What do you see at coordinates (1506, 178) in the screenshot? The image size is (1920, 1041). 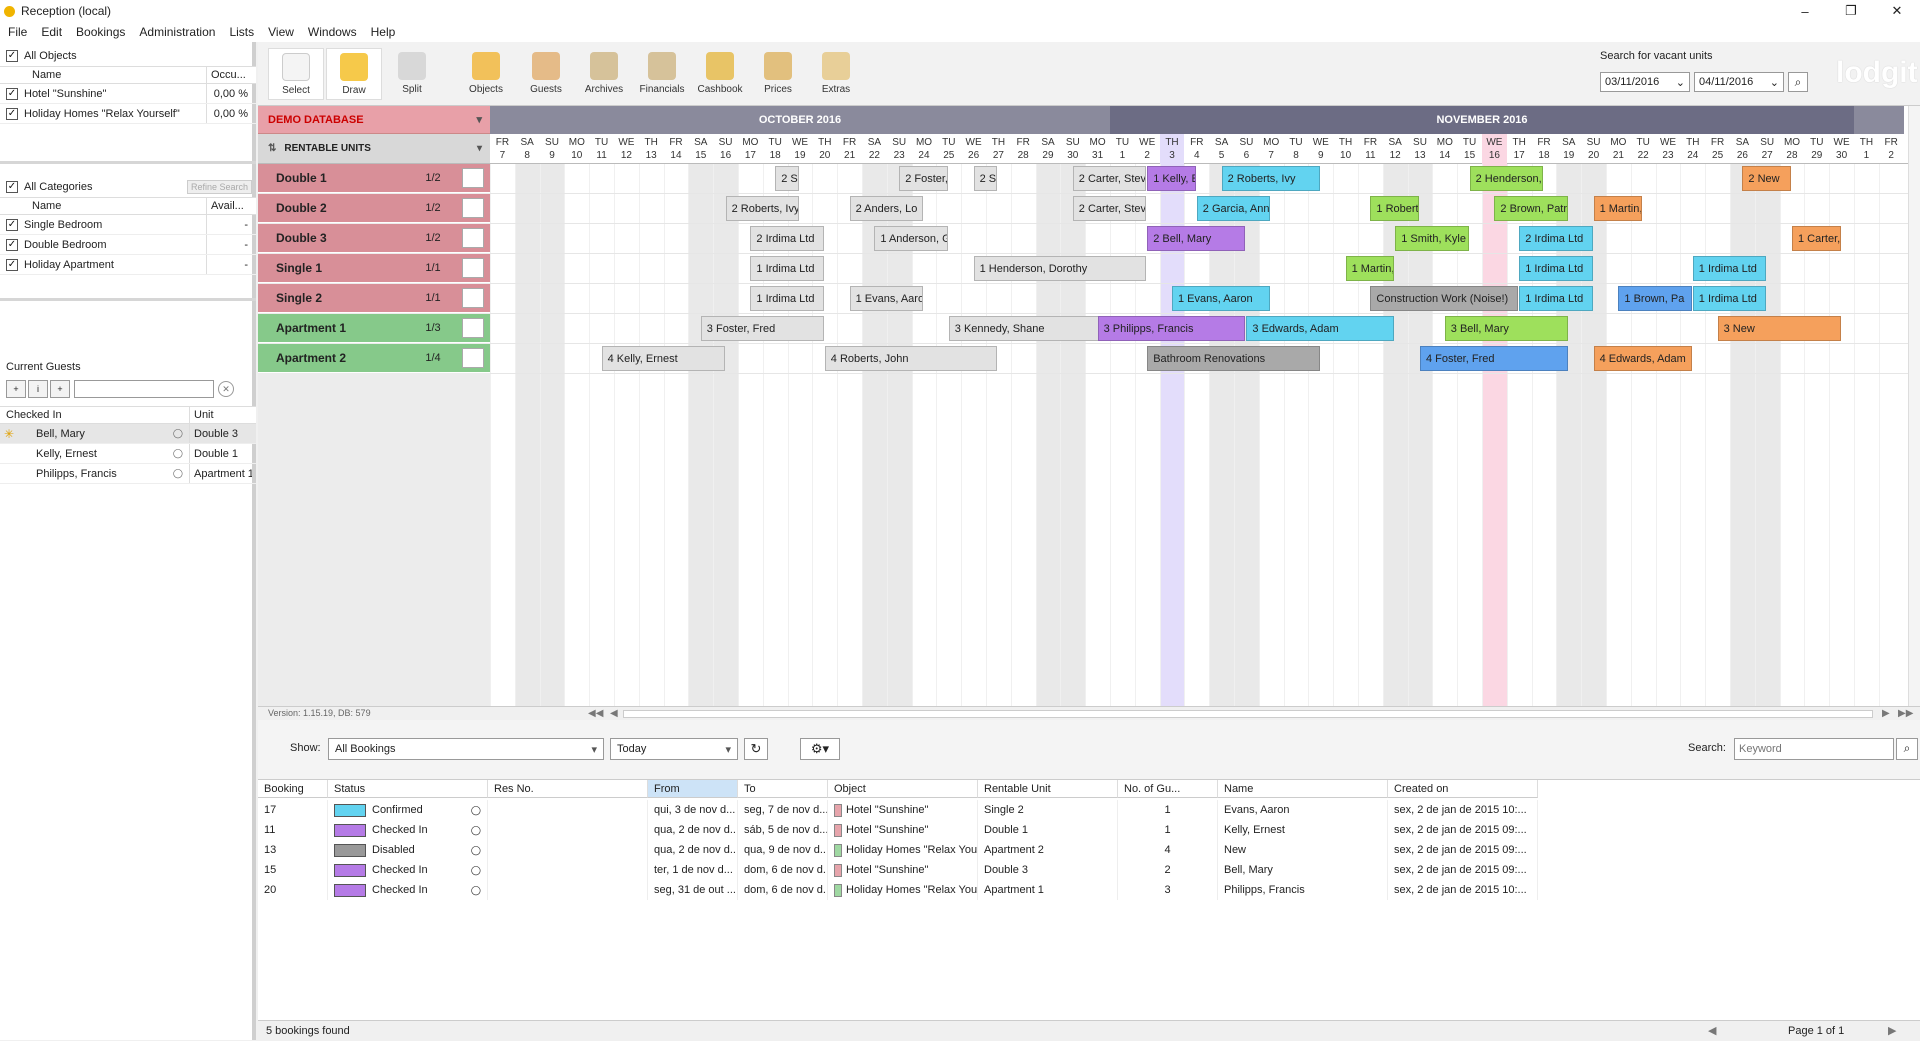 I see `booking-bar: 2 Henderson, Dor` at bounding box center [1506, 178].